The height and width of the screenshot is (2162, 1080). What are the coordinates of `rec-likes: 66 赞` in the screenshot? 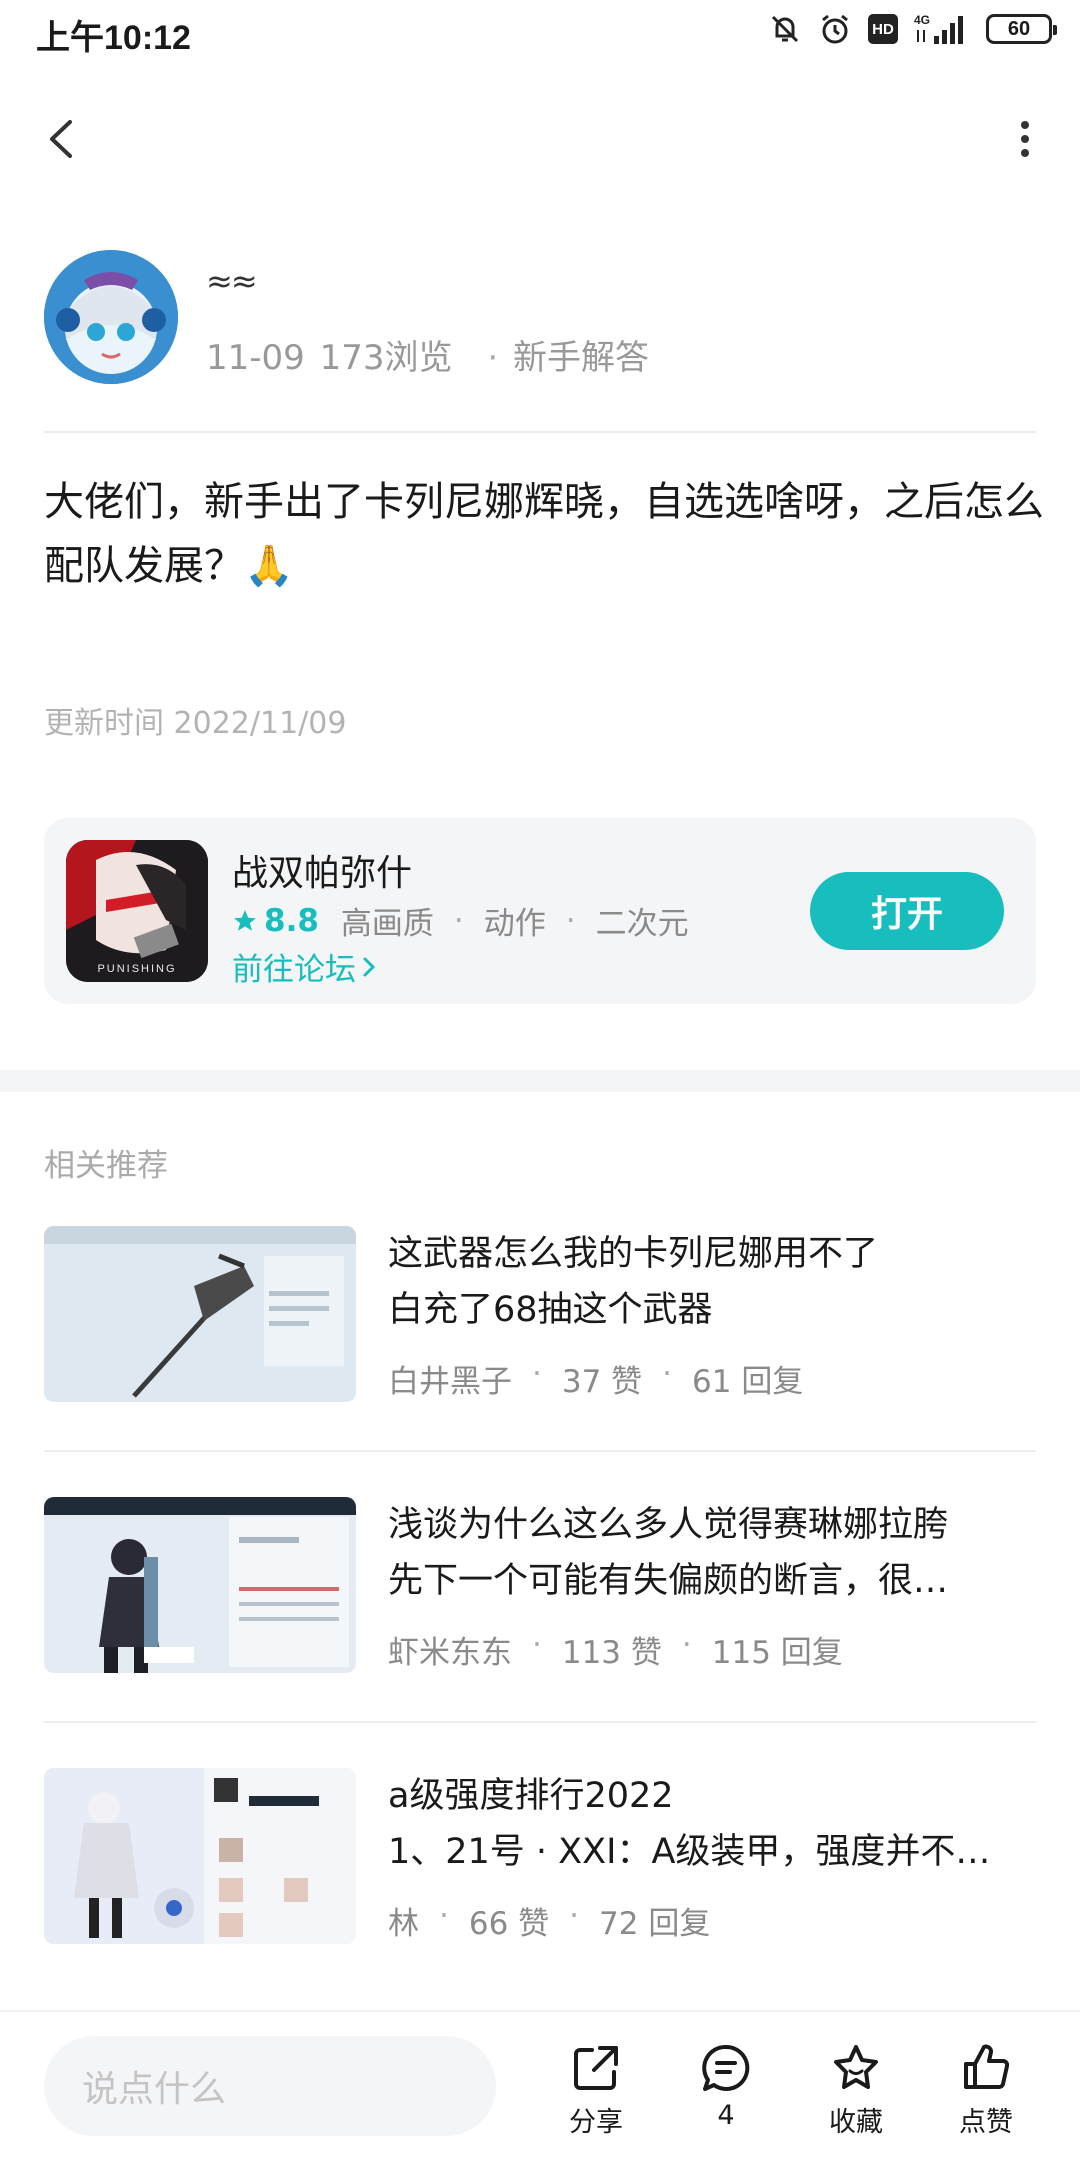 It's located at (509, 1924).